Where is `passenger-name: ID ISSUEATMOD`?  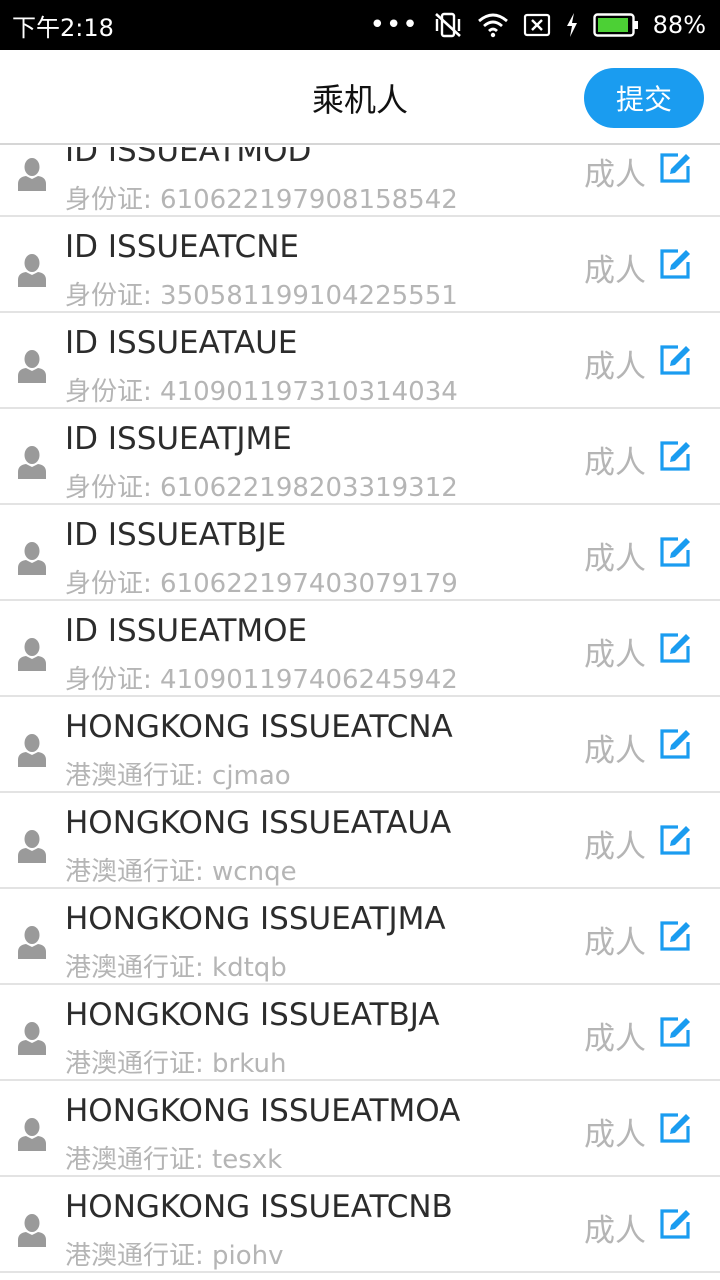 passenger-name: ID ISSUEATMOD is located at coordinates (188, 158).